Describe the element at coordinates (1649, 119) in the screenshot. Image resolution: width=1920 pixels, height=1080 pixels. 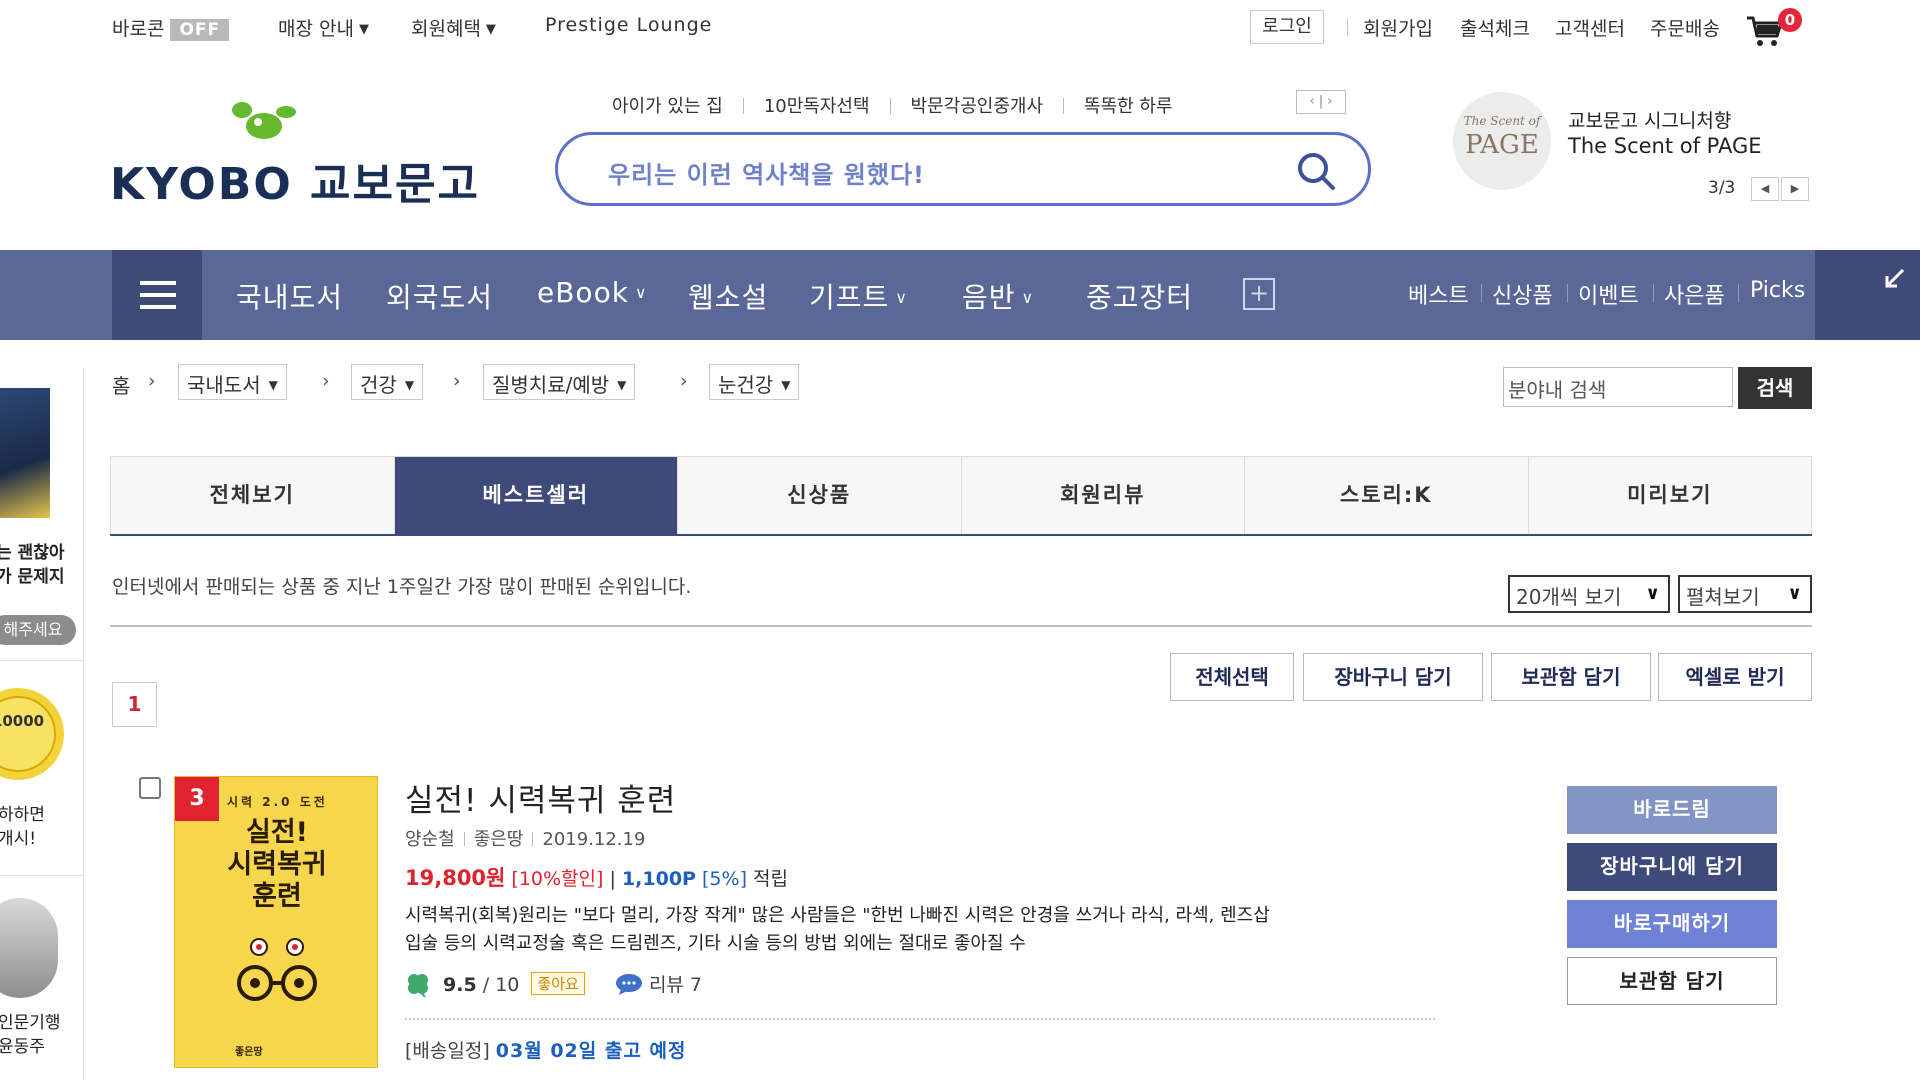
I see `promo-title: 교보문고 시그니처향` at that location.